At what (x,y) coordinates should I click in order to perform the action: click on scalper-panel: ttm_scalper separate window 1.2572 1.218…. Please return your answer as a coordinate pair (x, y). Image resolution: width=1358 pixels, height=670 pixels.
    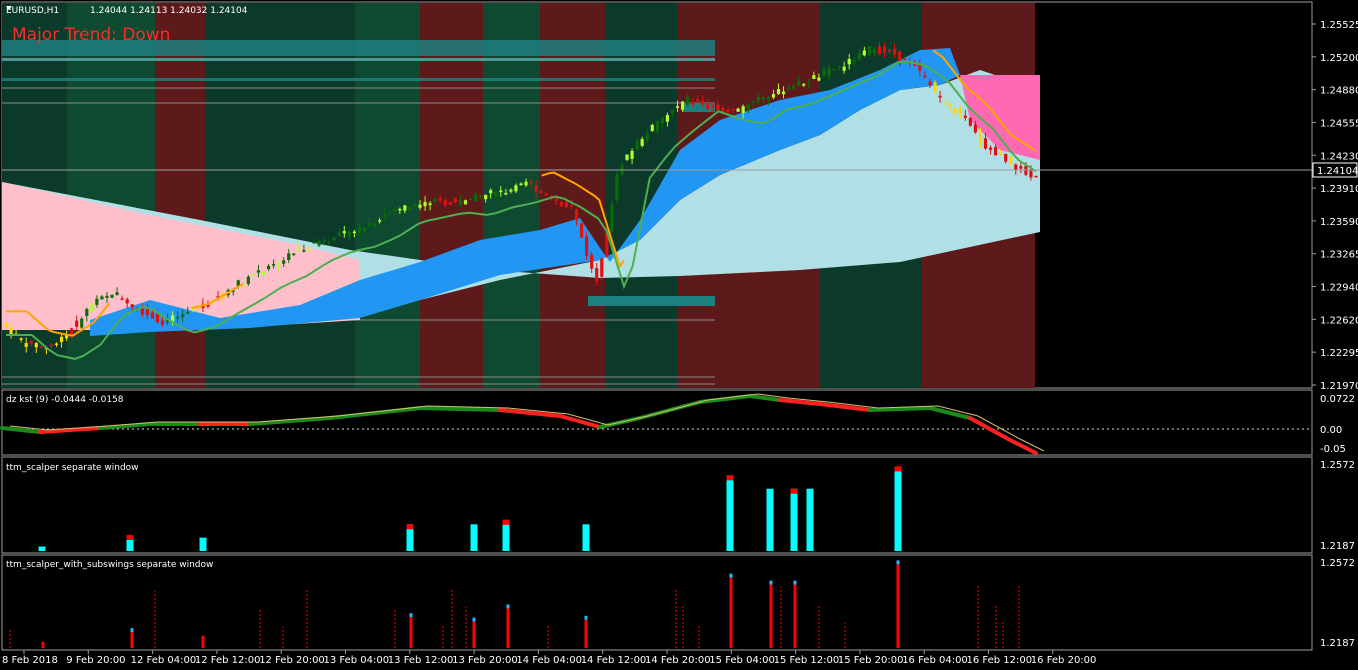
    Looking at the image, I should click on (678, 505).